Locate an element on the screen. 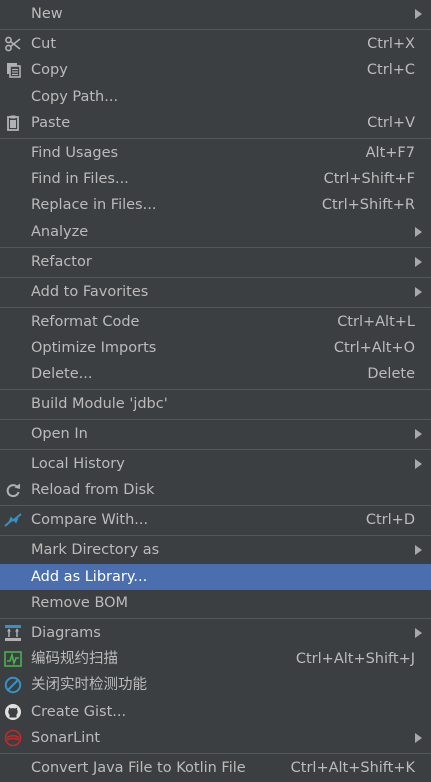 The image size is (431, 782). menu-item-delete: Delete... Delete is located at coordinates (215, 374).